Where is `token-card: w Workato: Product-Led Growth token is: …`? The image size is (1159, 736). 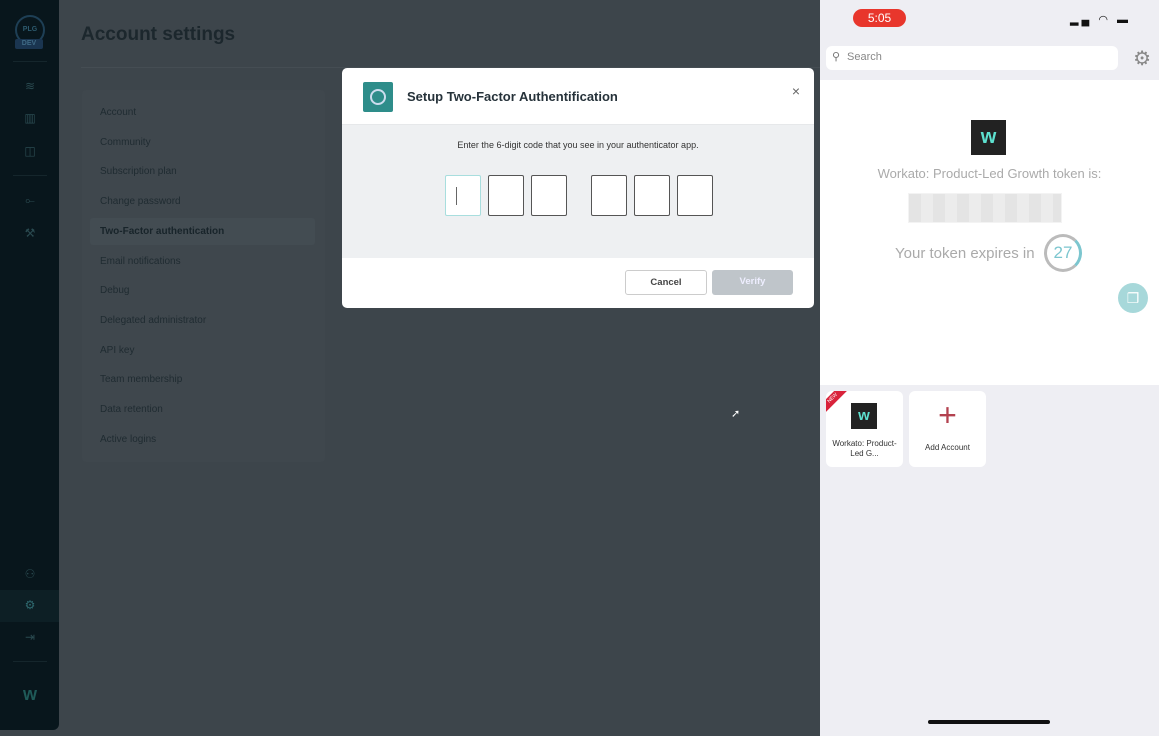 token-card: w Workato: Product-Led Growth token is: … is located at coordinates (989, 232).